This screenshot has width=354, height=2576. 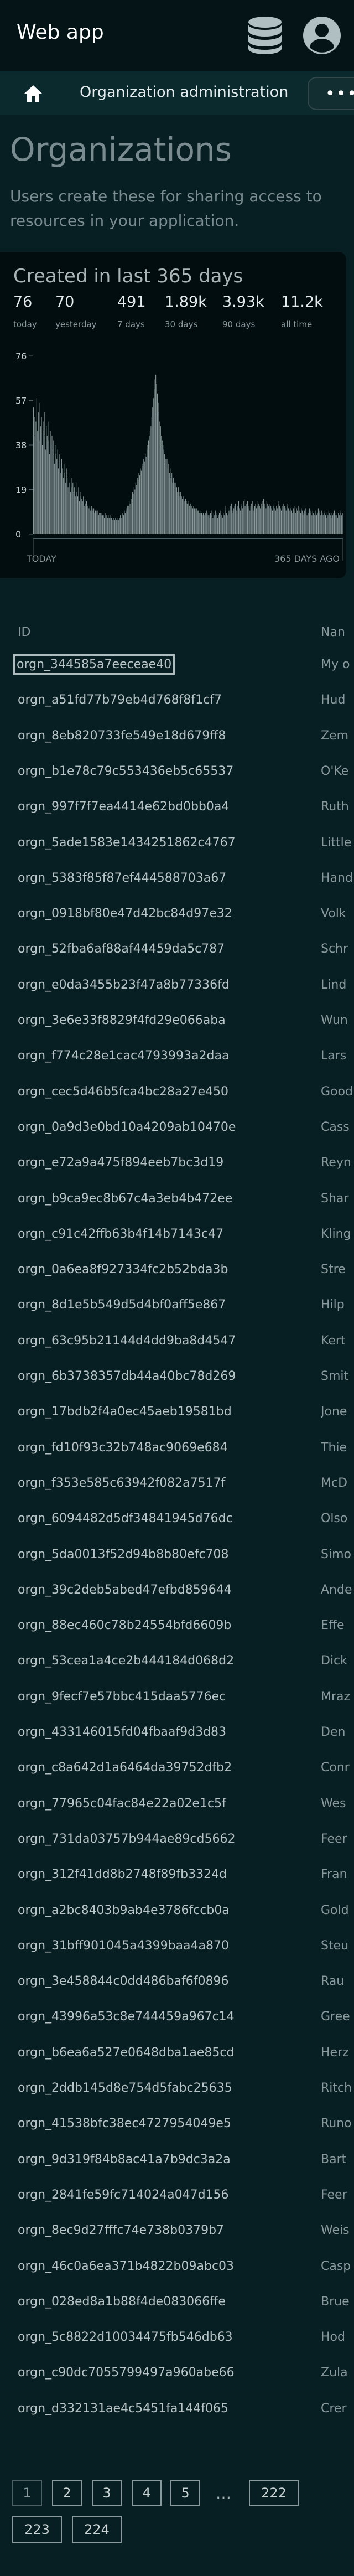 What do you see at coordinates (126, 1661) in the screenshot?
I see `table-row-id: orgn_53cea1a4ce2b444184d068d2` at bounding box center [126, 1661].